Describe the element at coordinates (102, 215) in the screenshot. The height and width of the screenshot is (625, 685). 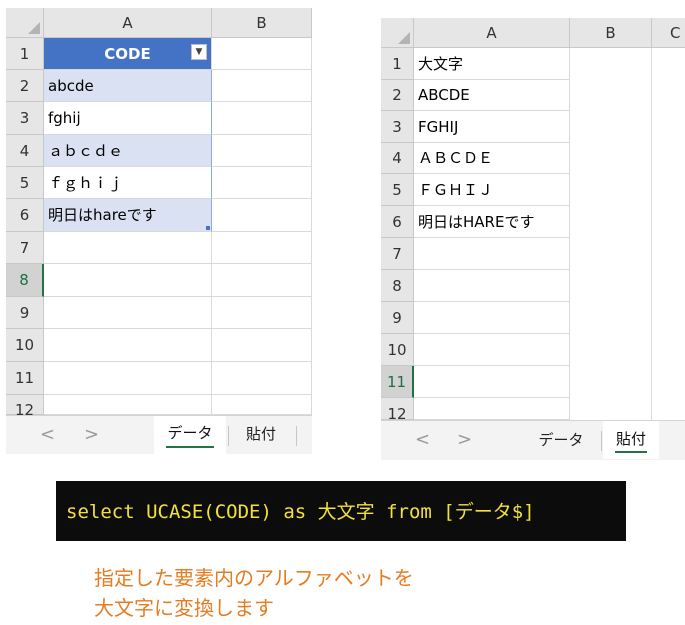
I see `table-cell-text: 明日はhareです` at that location.